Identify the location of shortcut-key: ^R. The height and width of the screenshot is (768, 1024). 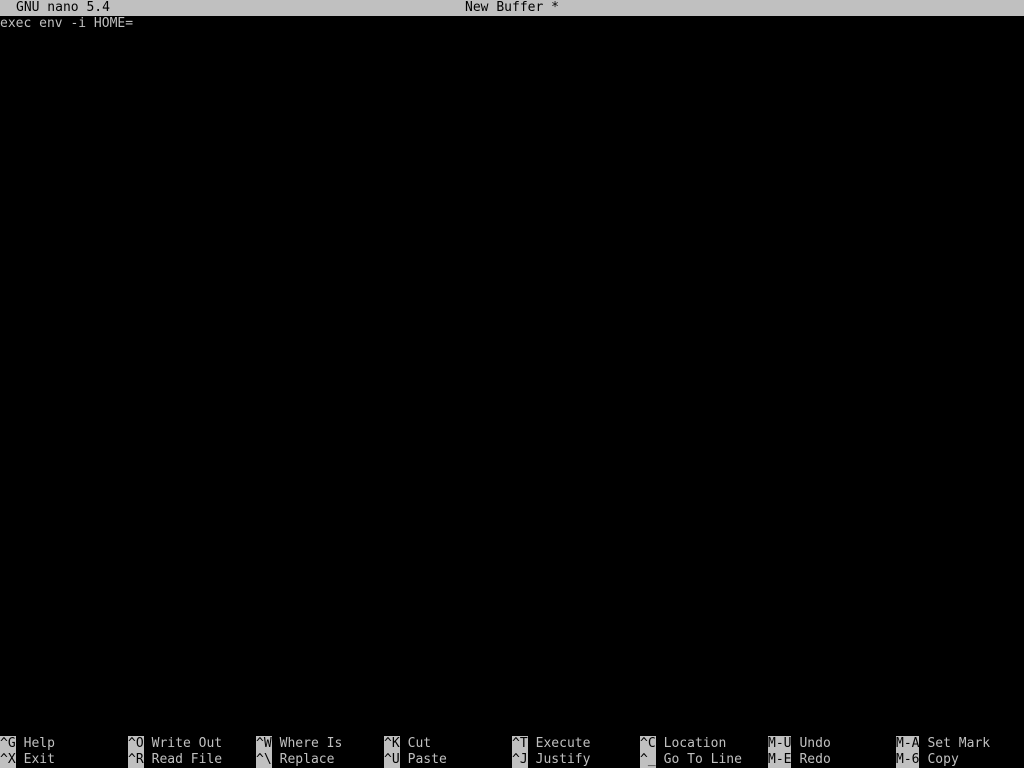
(136, 760).